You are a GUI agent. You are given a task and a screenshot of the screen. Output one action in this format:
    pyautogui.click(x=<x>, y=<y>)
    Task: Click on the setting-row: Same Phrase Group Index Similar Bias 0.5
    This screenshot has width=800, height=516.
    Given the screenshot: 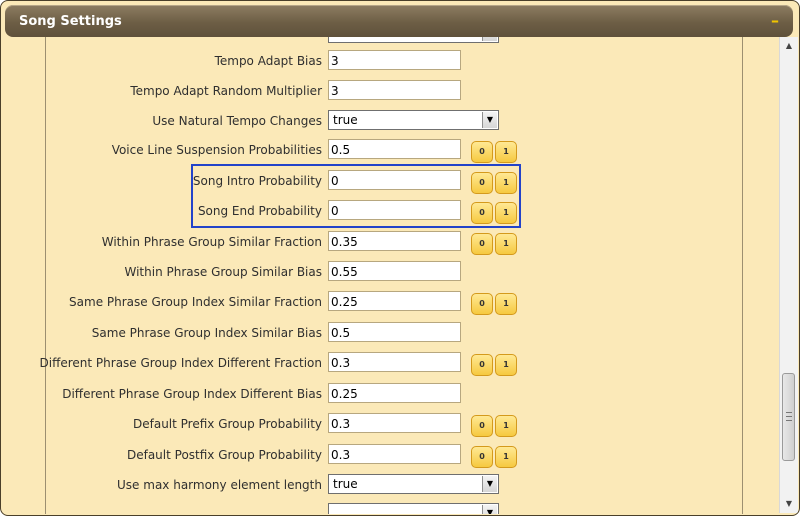 What is the action you would take?
    pyautogui.click(x=381, y=333)
    